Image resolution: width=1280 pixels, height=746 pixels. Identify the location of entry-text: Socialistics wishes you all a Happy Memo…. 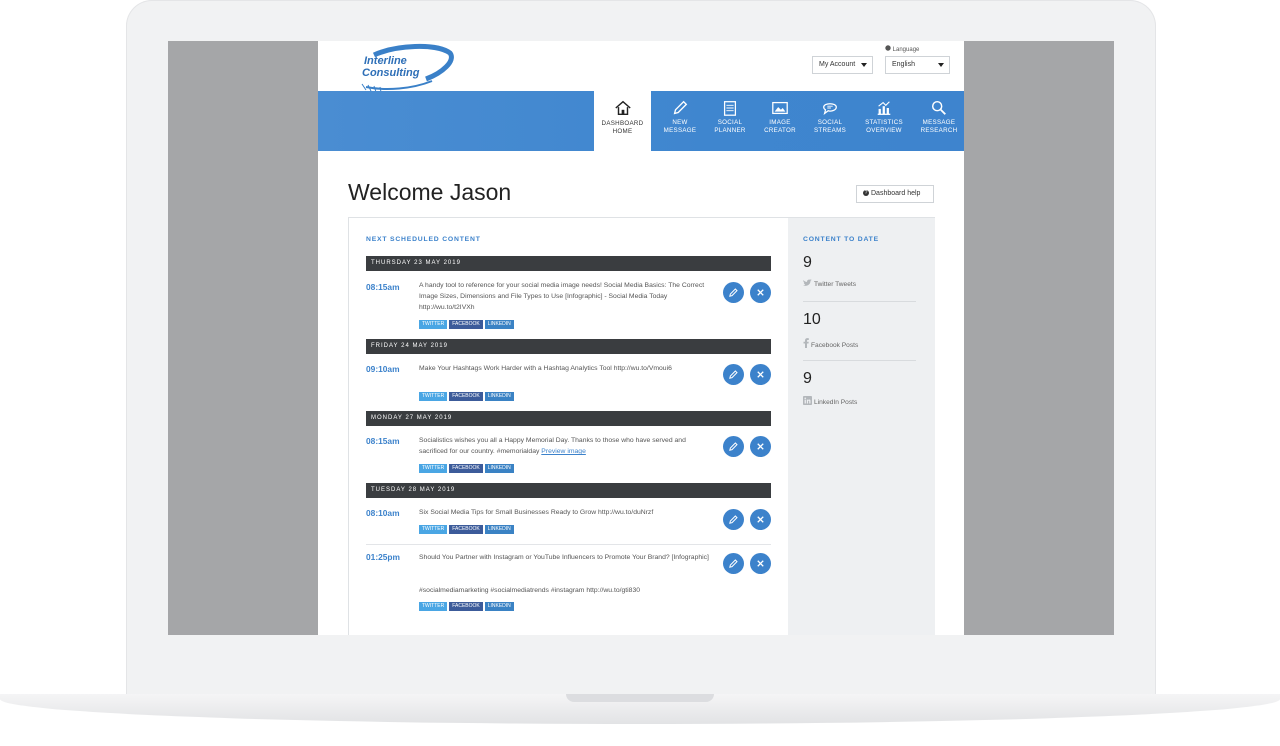
(552, 446).